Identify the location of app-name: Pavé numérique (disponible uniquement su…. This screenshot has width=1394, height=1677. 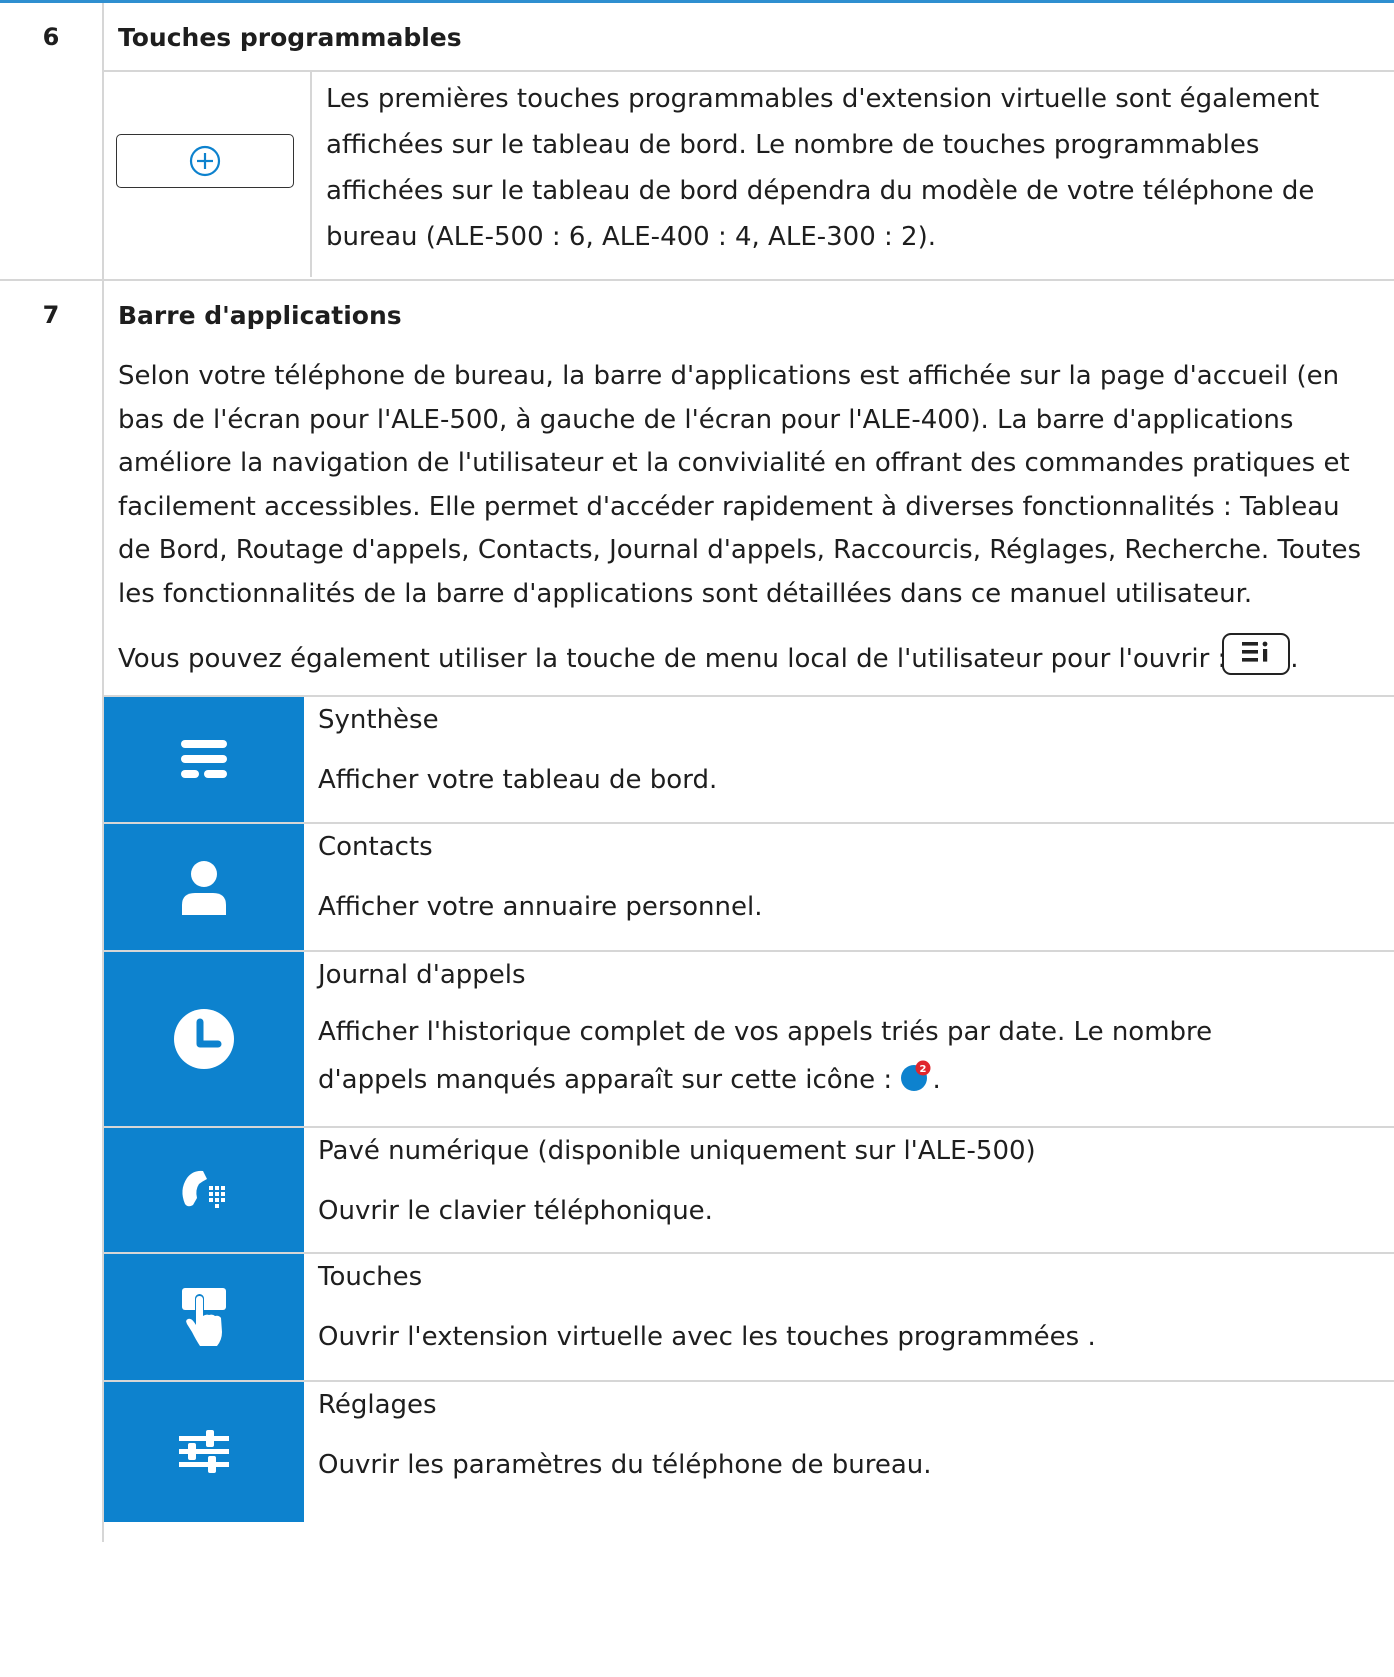
(677, 1150).